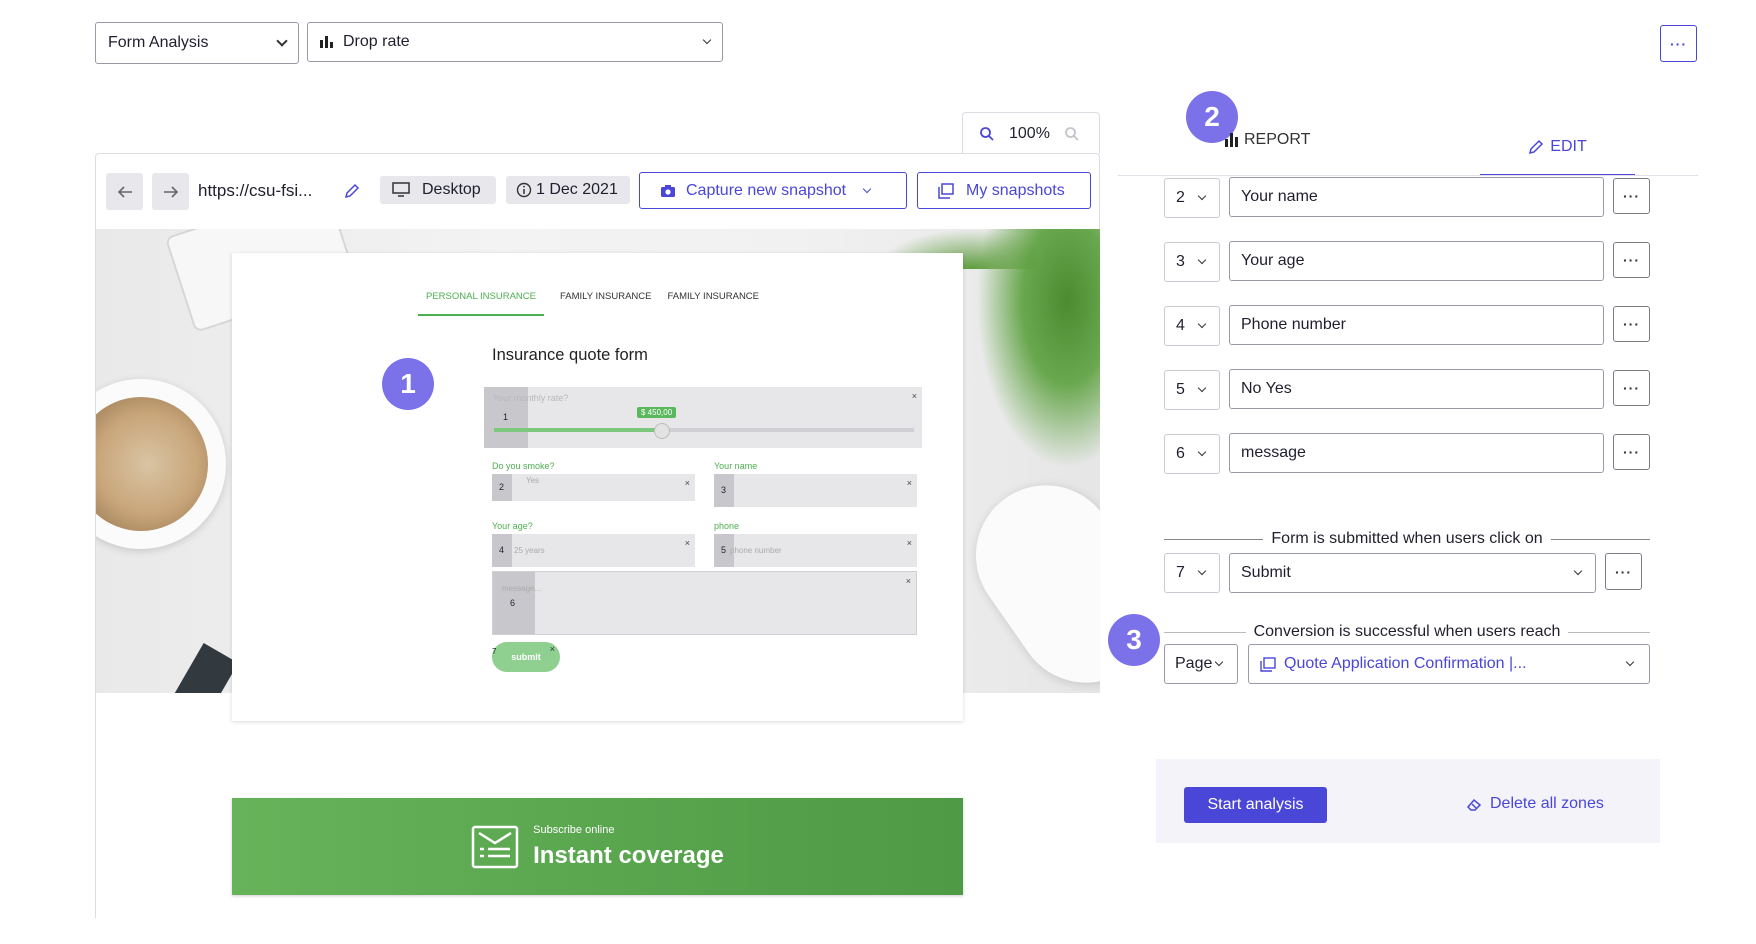 The height and width of the screenshot is (944, 1756). I want to click on zone-5-phone: 5 phone number ×, so click(815, 550).